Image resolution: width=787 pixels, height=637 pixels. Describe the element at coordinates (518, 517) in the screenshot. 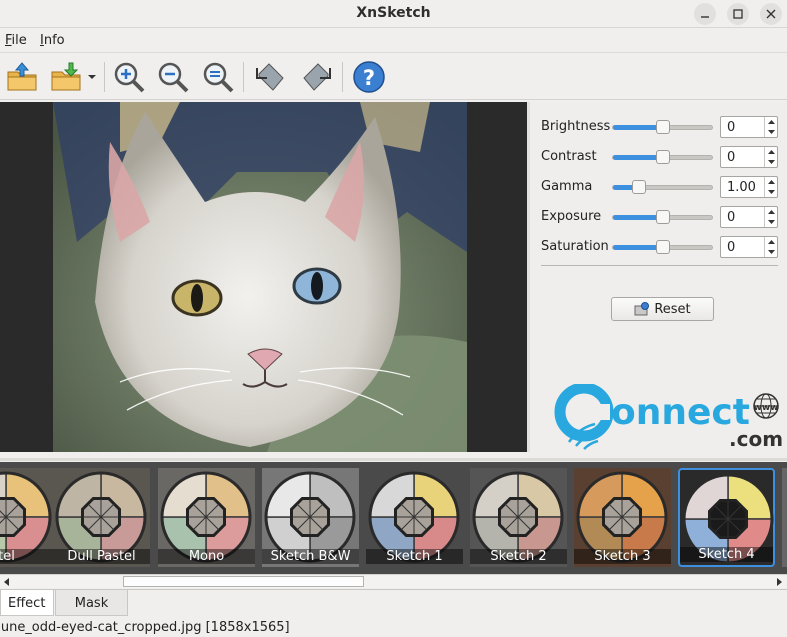

I see `effect-thumbnail: Sketch 2` at that location.